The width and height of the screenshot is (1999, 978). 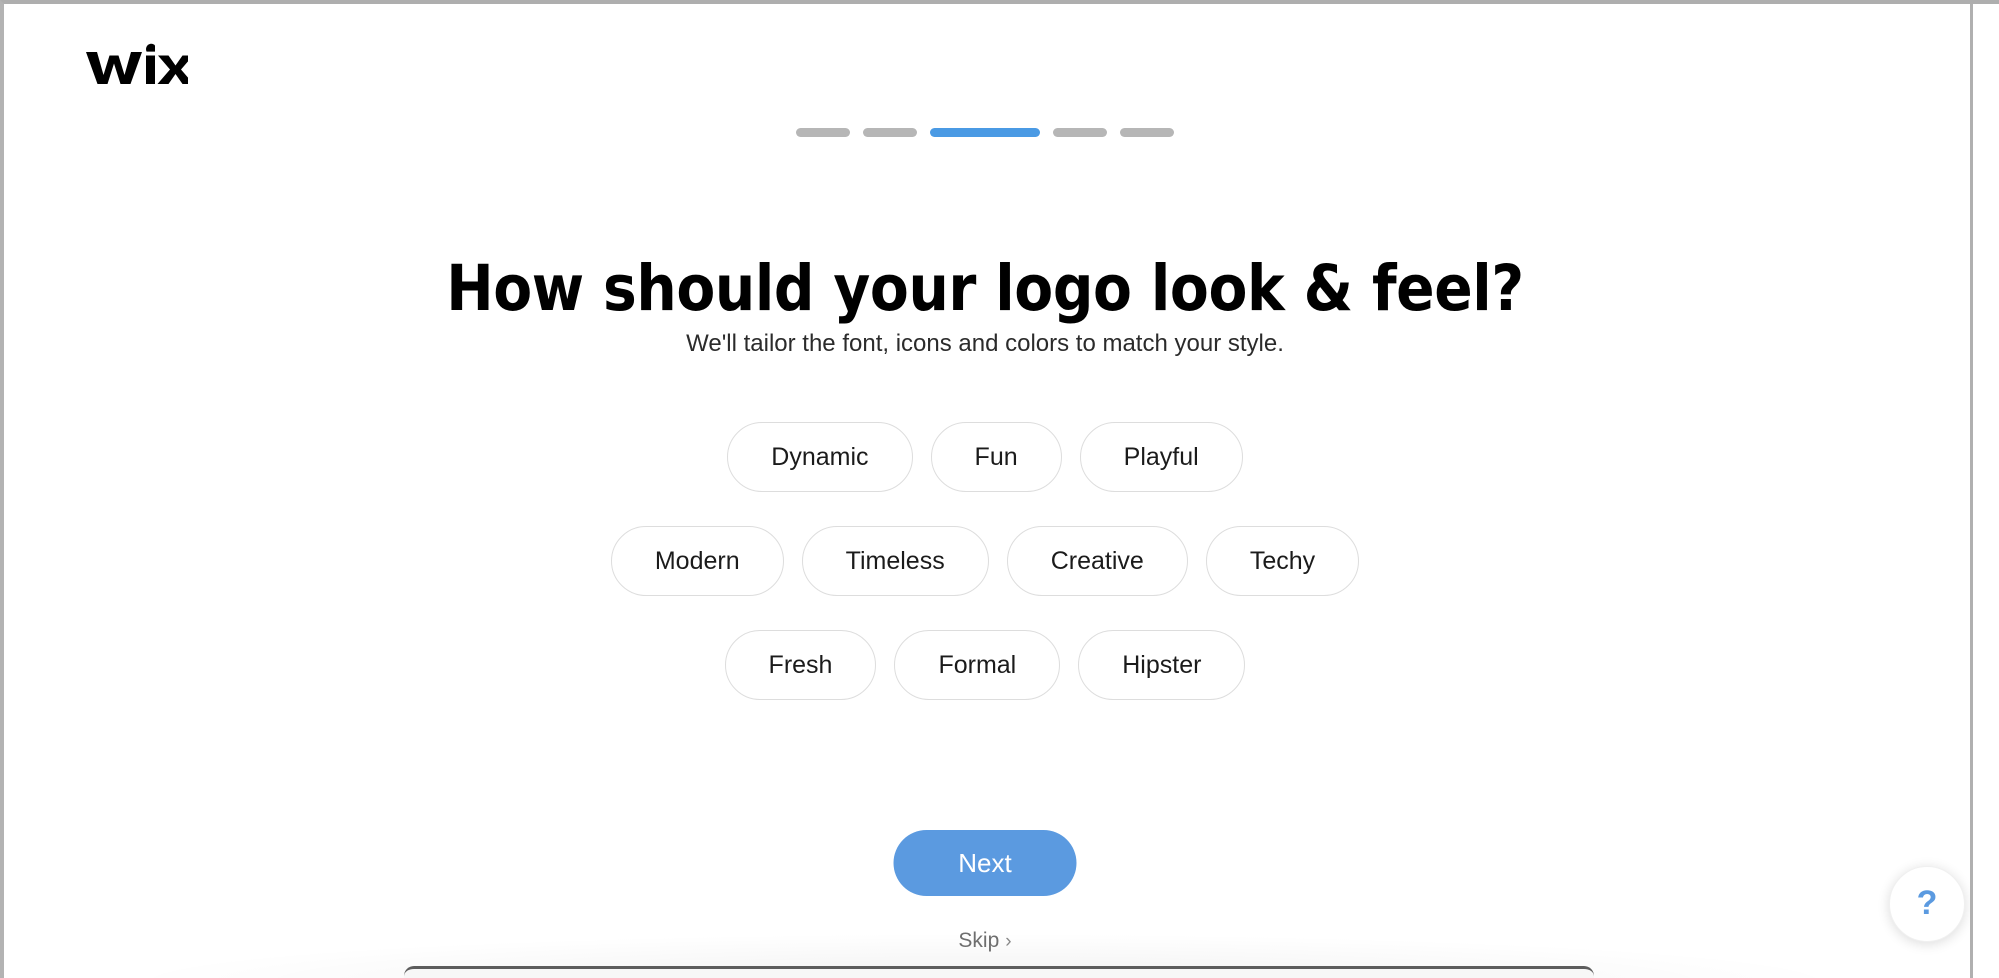 What do you see at coordinates (996, 457) in the screenshot?
I see `chip-fun: Fun` at bounding box center [996, 457].